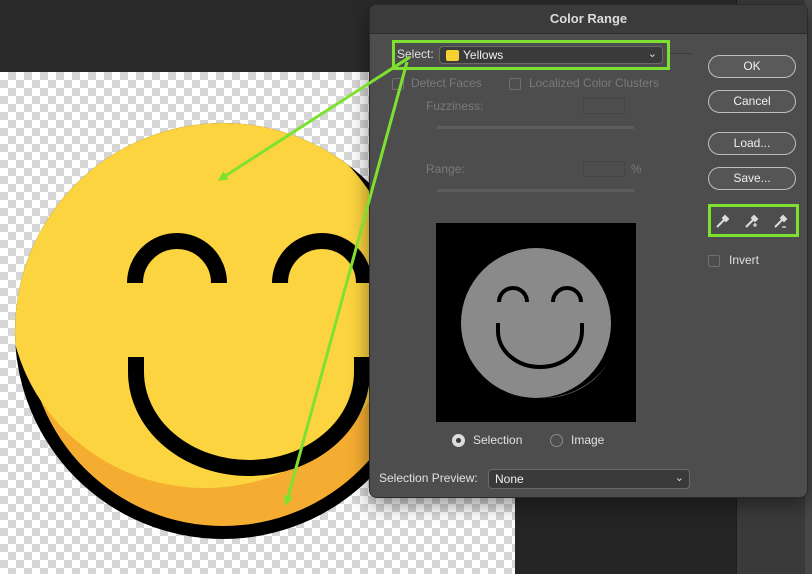 This screenshot has width=812, height=574. I want to click on eyedropper-group, so click(753, 220).